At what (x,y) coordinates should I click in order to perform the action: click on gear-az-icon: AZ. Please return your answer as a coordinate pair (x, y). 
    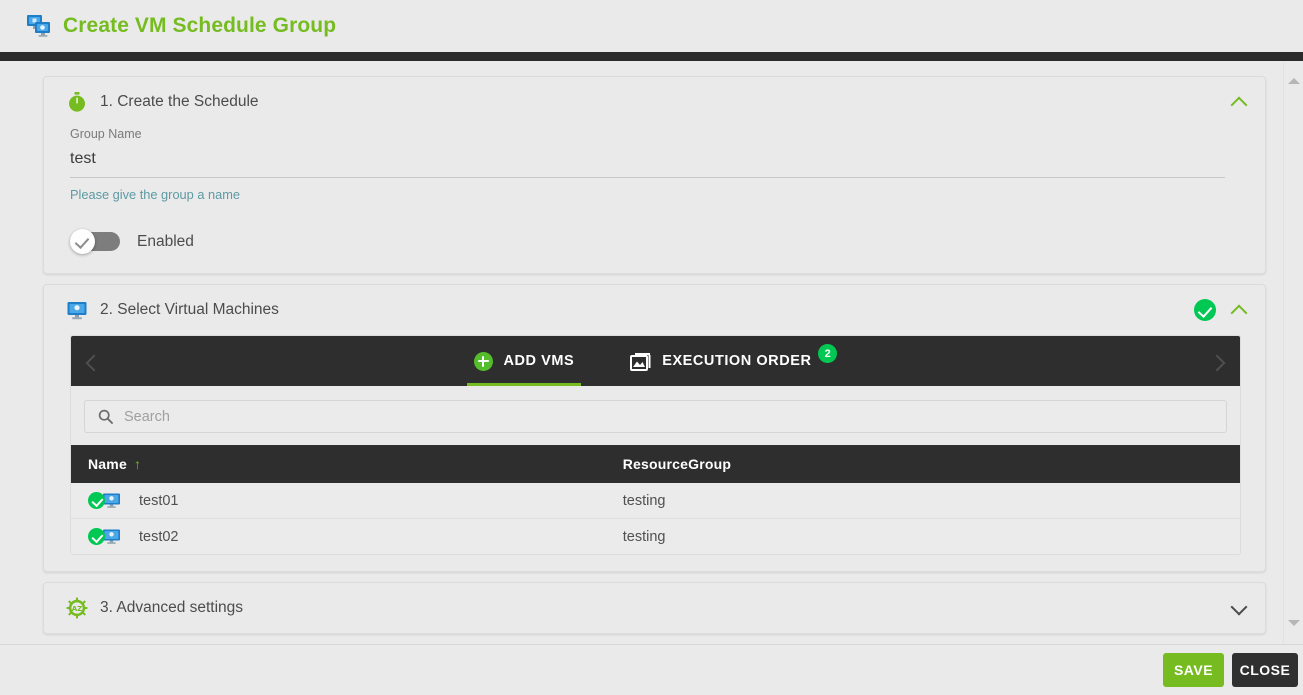
    Looking at the image, I should click on (77, 608).